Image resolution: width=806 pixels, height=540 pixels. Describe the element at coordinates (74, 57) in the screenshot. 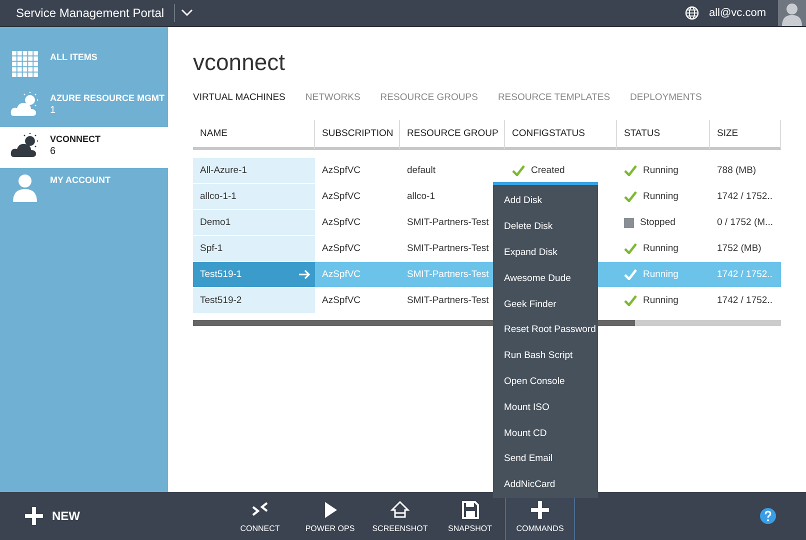

I see `sidebar-label: ALL ITEMS` at that location.